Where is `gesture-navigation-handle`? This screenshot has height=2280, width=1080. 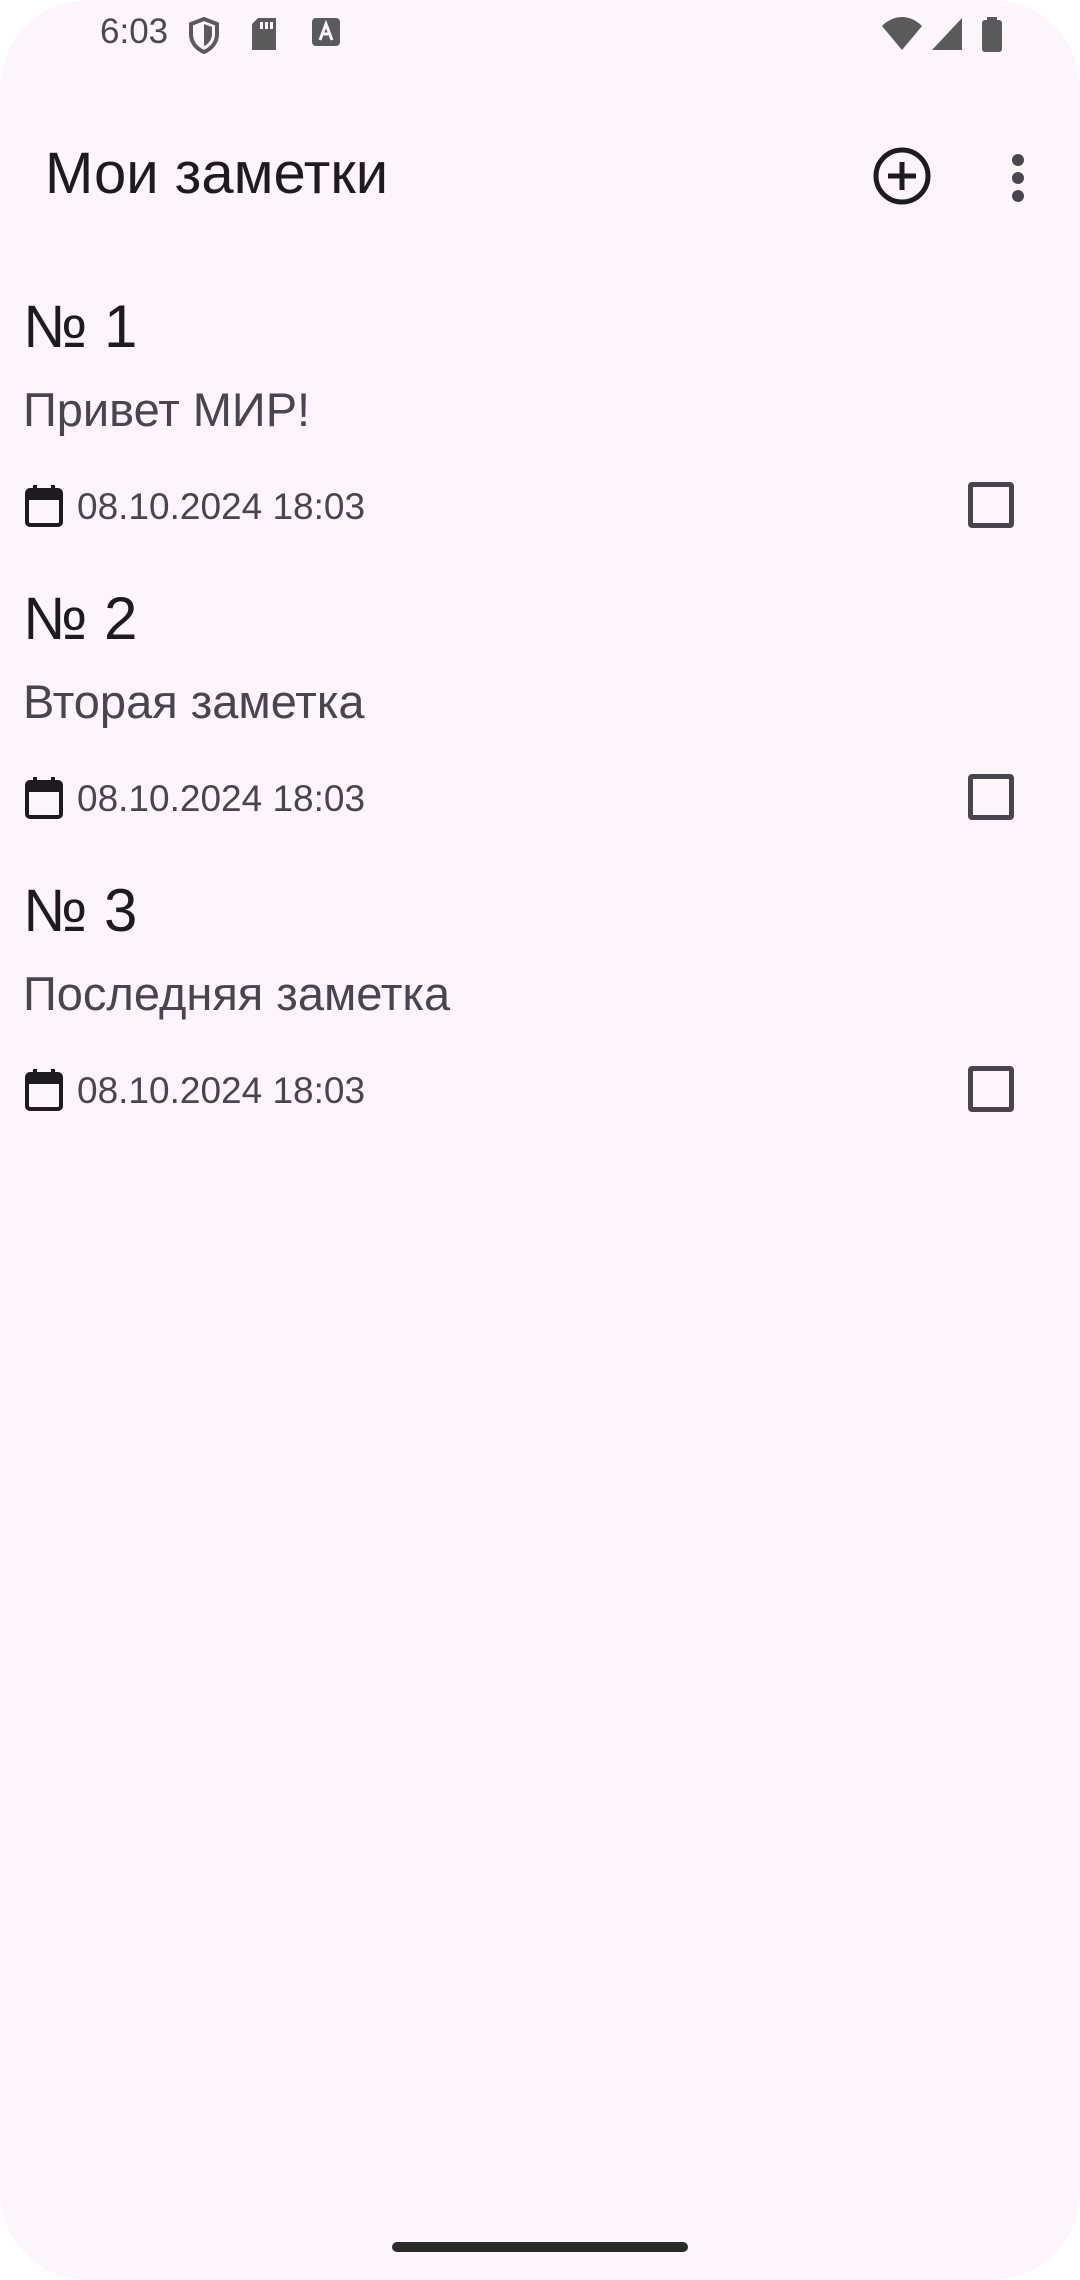
gesture-navigation-handle is located at coordinates (540, 2247).